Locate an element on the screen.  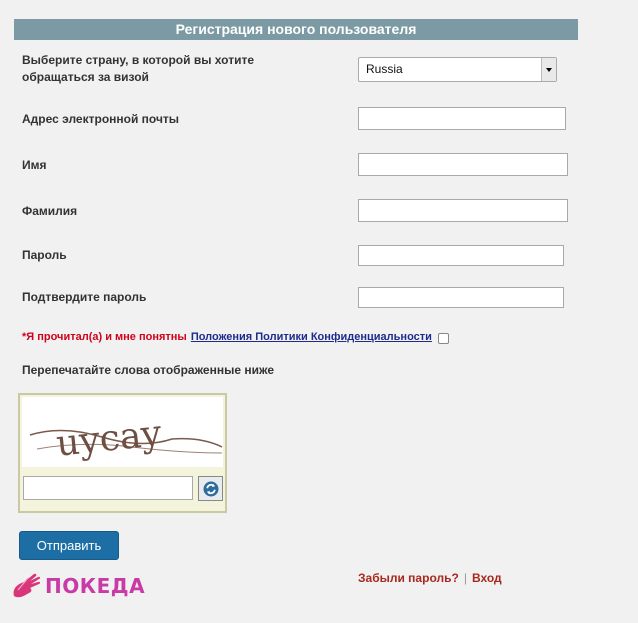
refresh-icon is located at coordinates (210, 488).